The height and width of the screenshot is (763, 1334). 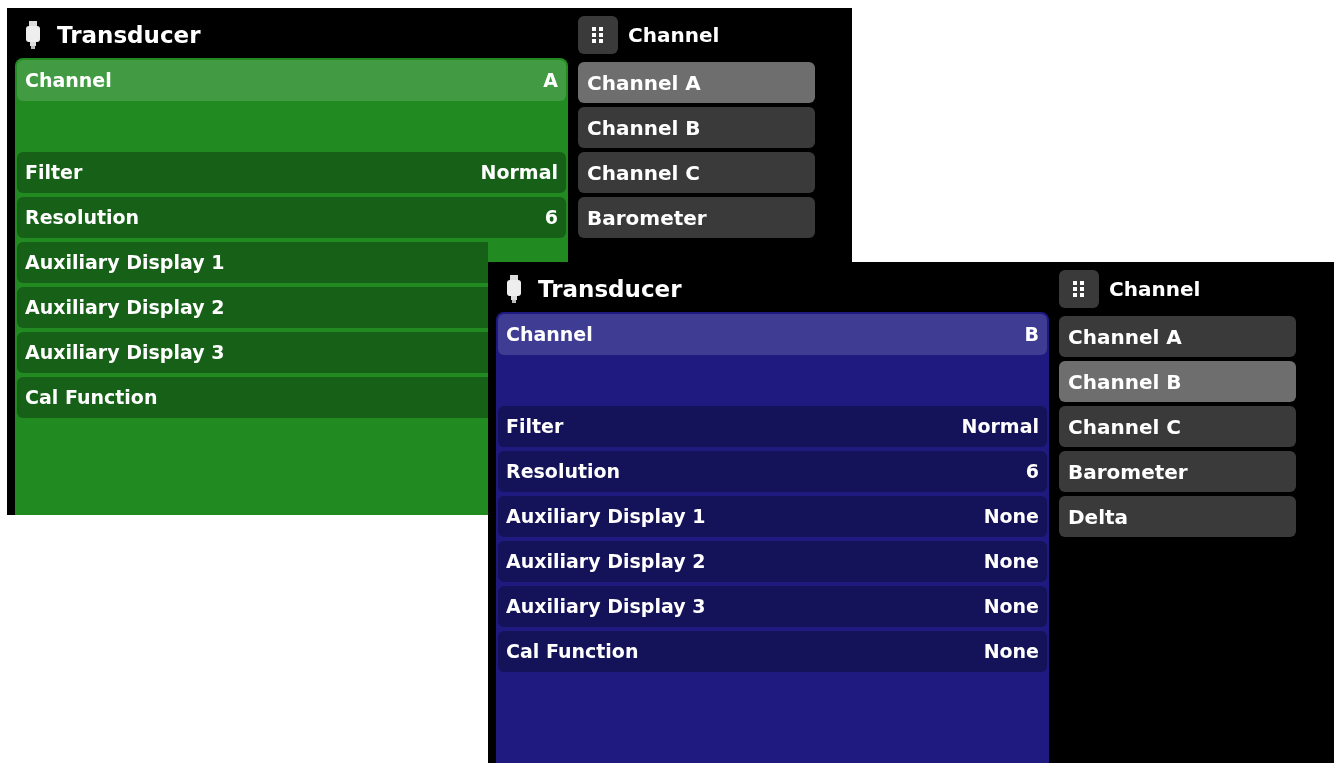 What do you see at coordinates (772, 334) in the screenshot?
I see `settings-row: Channel B` at bounding box center [772, 334].